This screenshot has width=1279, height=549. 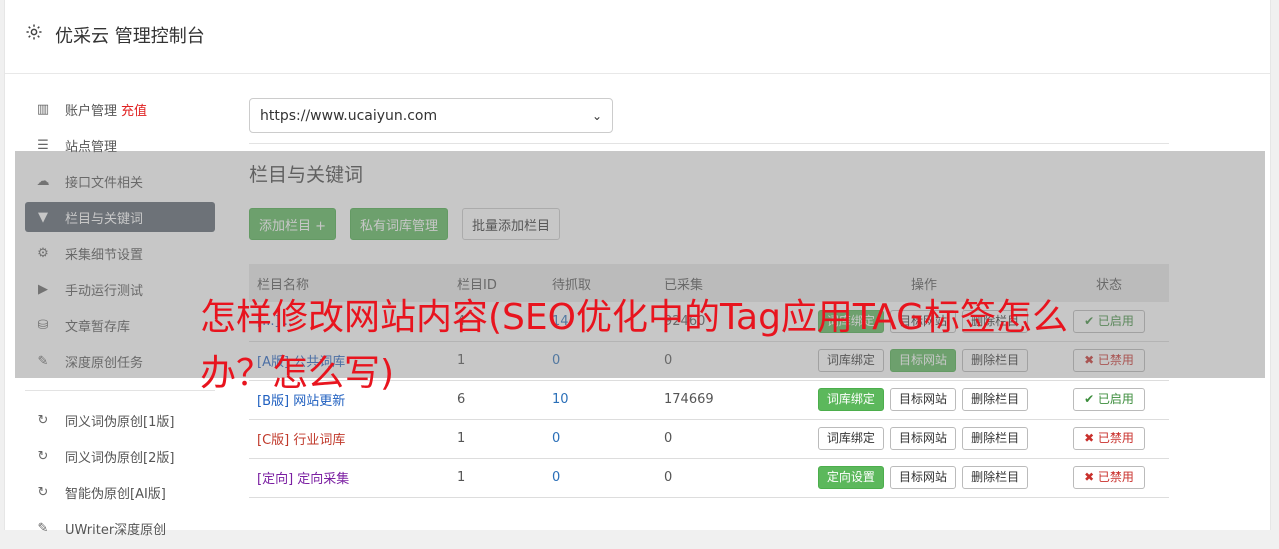 What do you see at coordinates (349, 115) in the screenshot?
I see `site-select-value: https://www.ucaiyun.com` at bounding box center [349, 115].